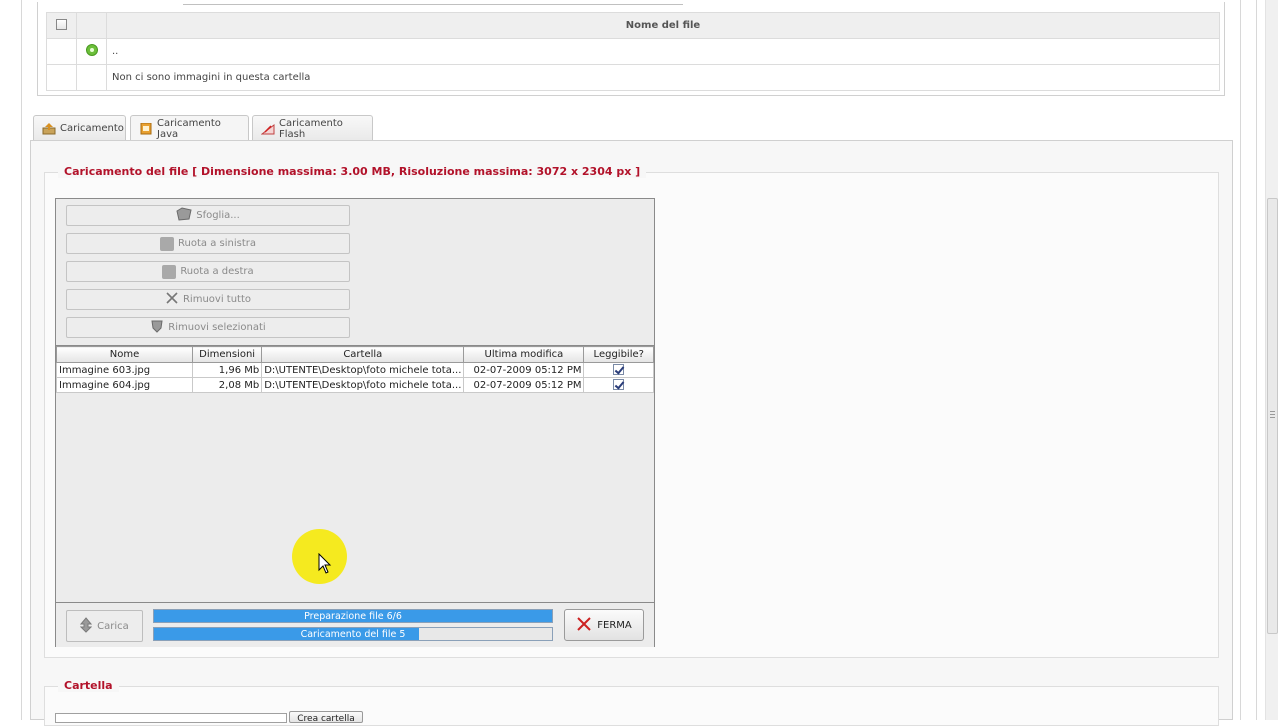 The height and width of the screenshot is (726, 1278). Describe the element at coordinates (157, 327) in the screenshot. I see `shield-icon` at that location.